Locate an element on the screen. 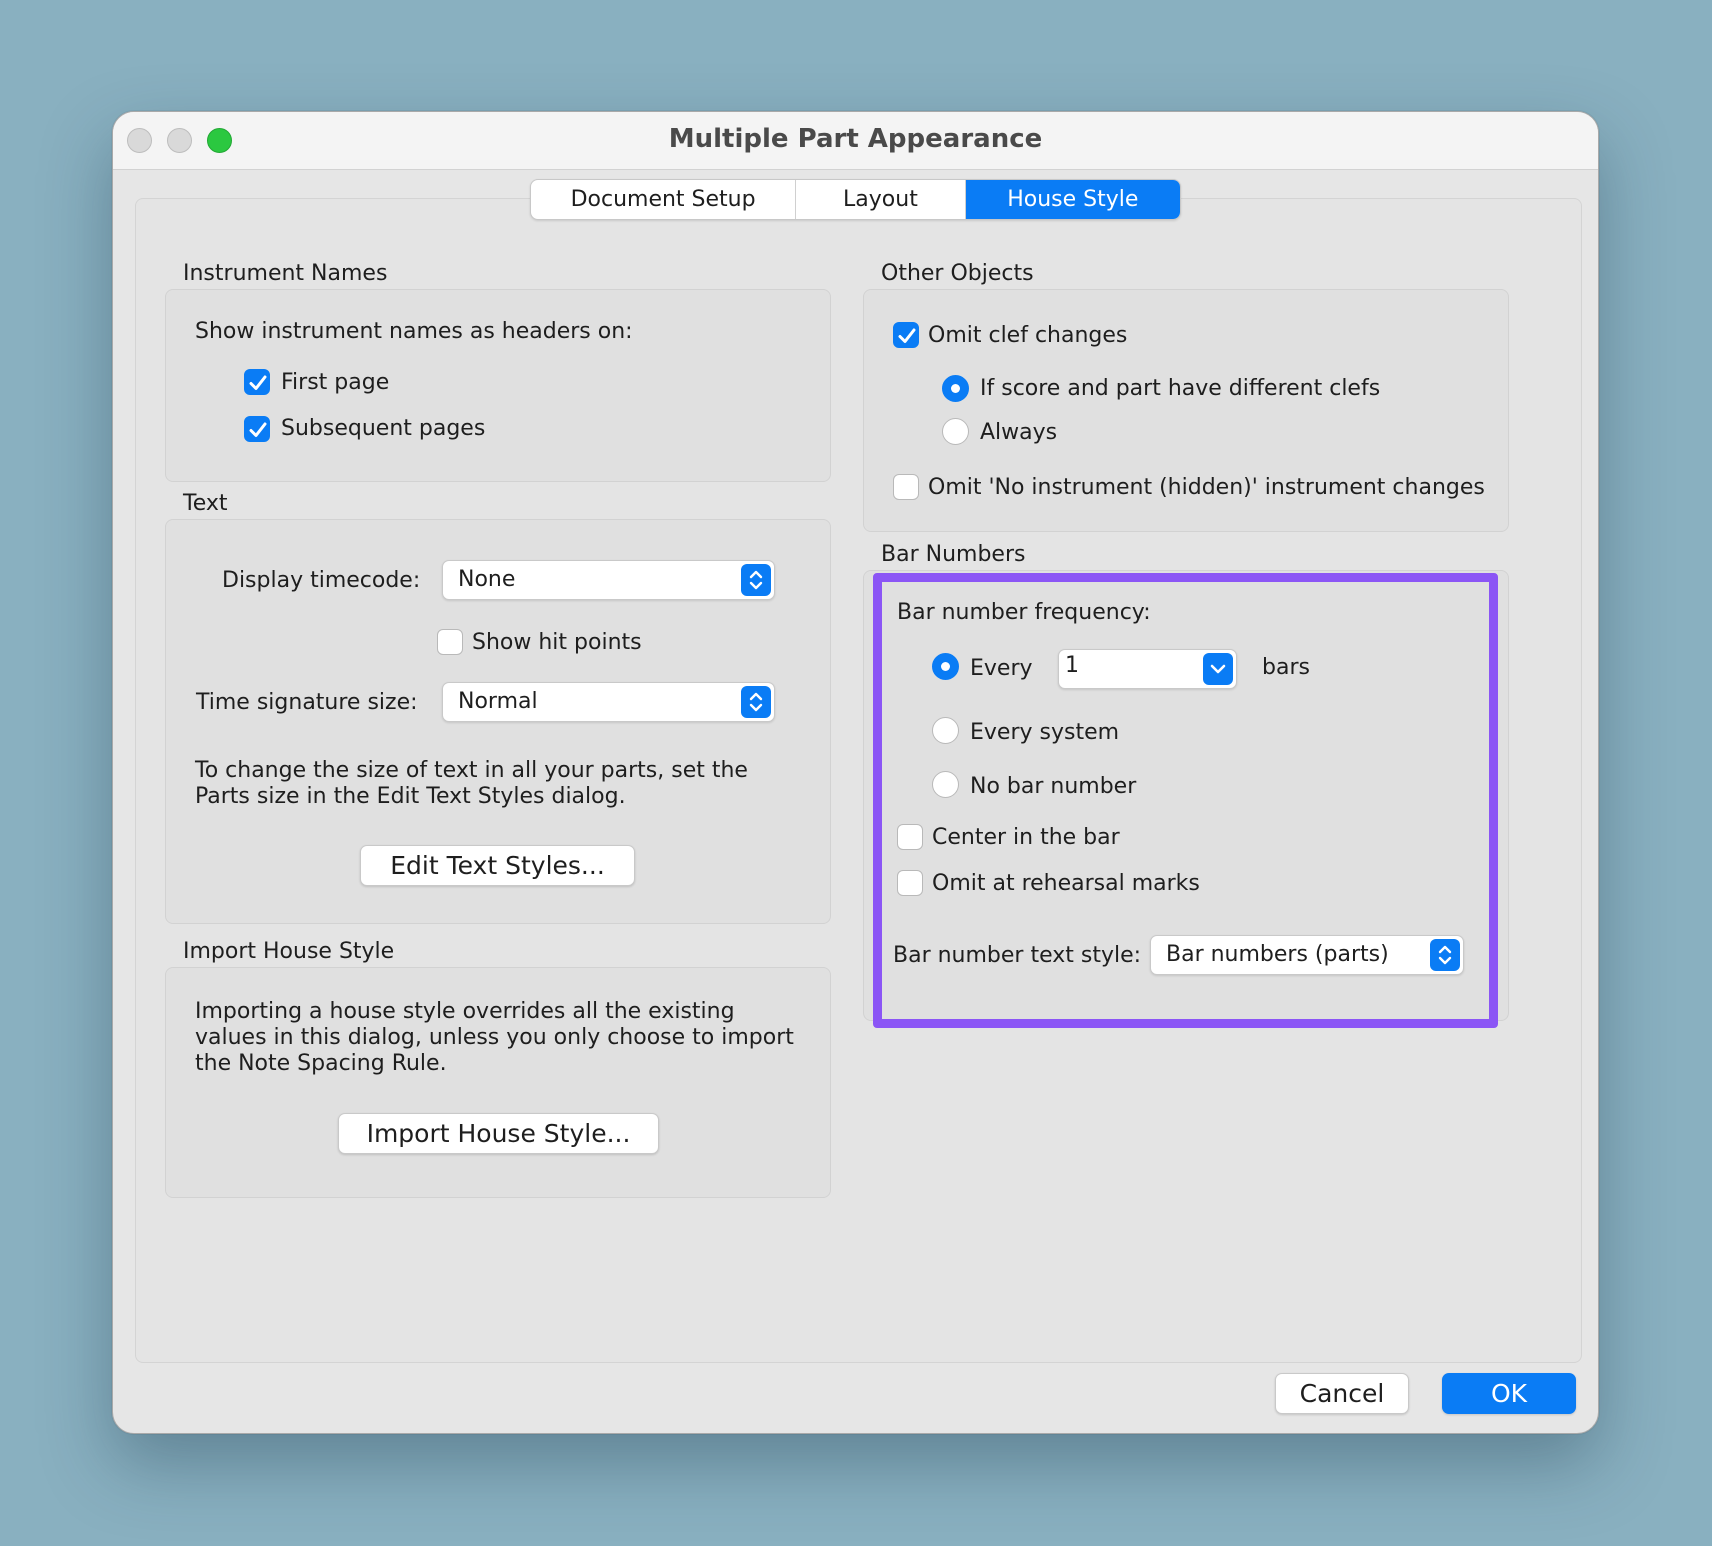 This screenshot has height=1546, width=1712. first-page-checkbox is located at coordinates (257, 382).